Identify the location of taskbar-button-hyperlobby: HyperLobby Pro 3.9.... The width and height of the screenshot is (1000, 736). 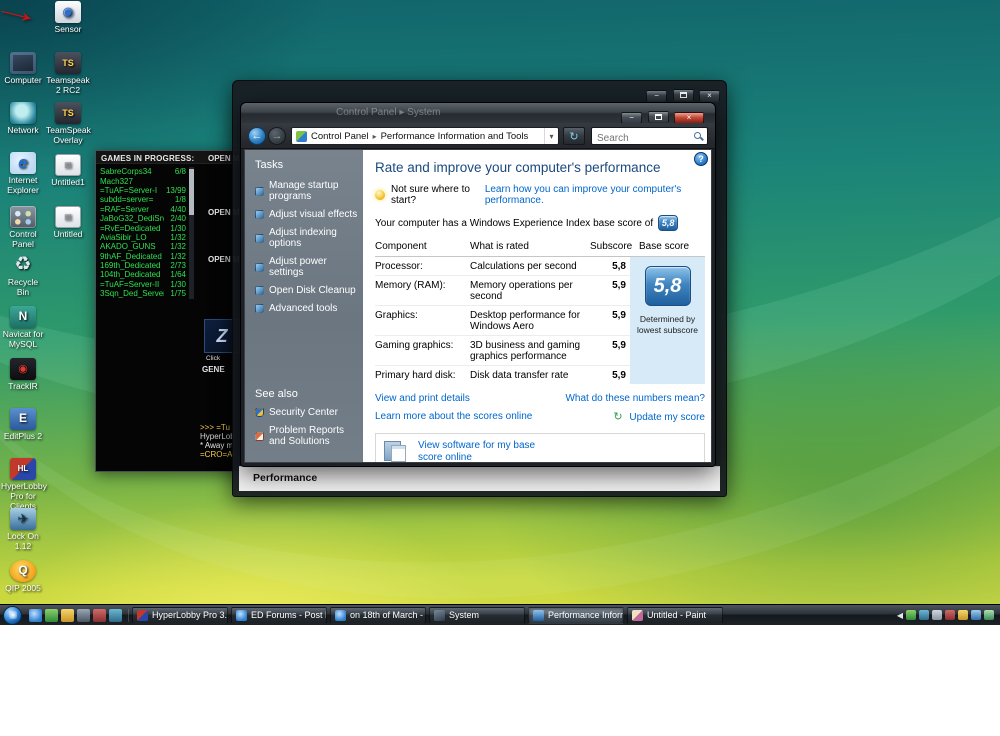
(180, 615).